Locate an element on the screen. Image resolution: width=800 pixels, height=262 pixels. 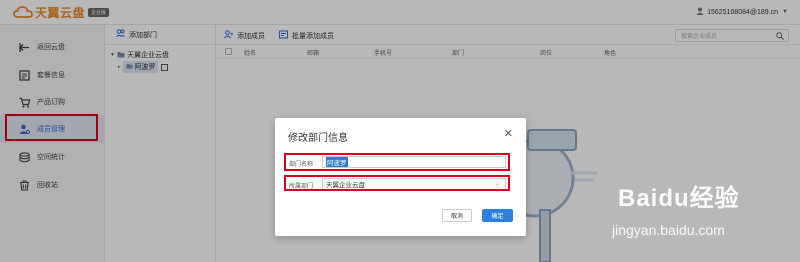
edit-department-dialog: 修改部门信息 ✕ 部门名称 阿波罗 所属部门 天翼企业云盘 ⌄ 取消 确定 is located at coordinates (400, 177).